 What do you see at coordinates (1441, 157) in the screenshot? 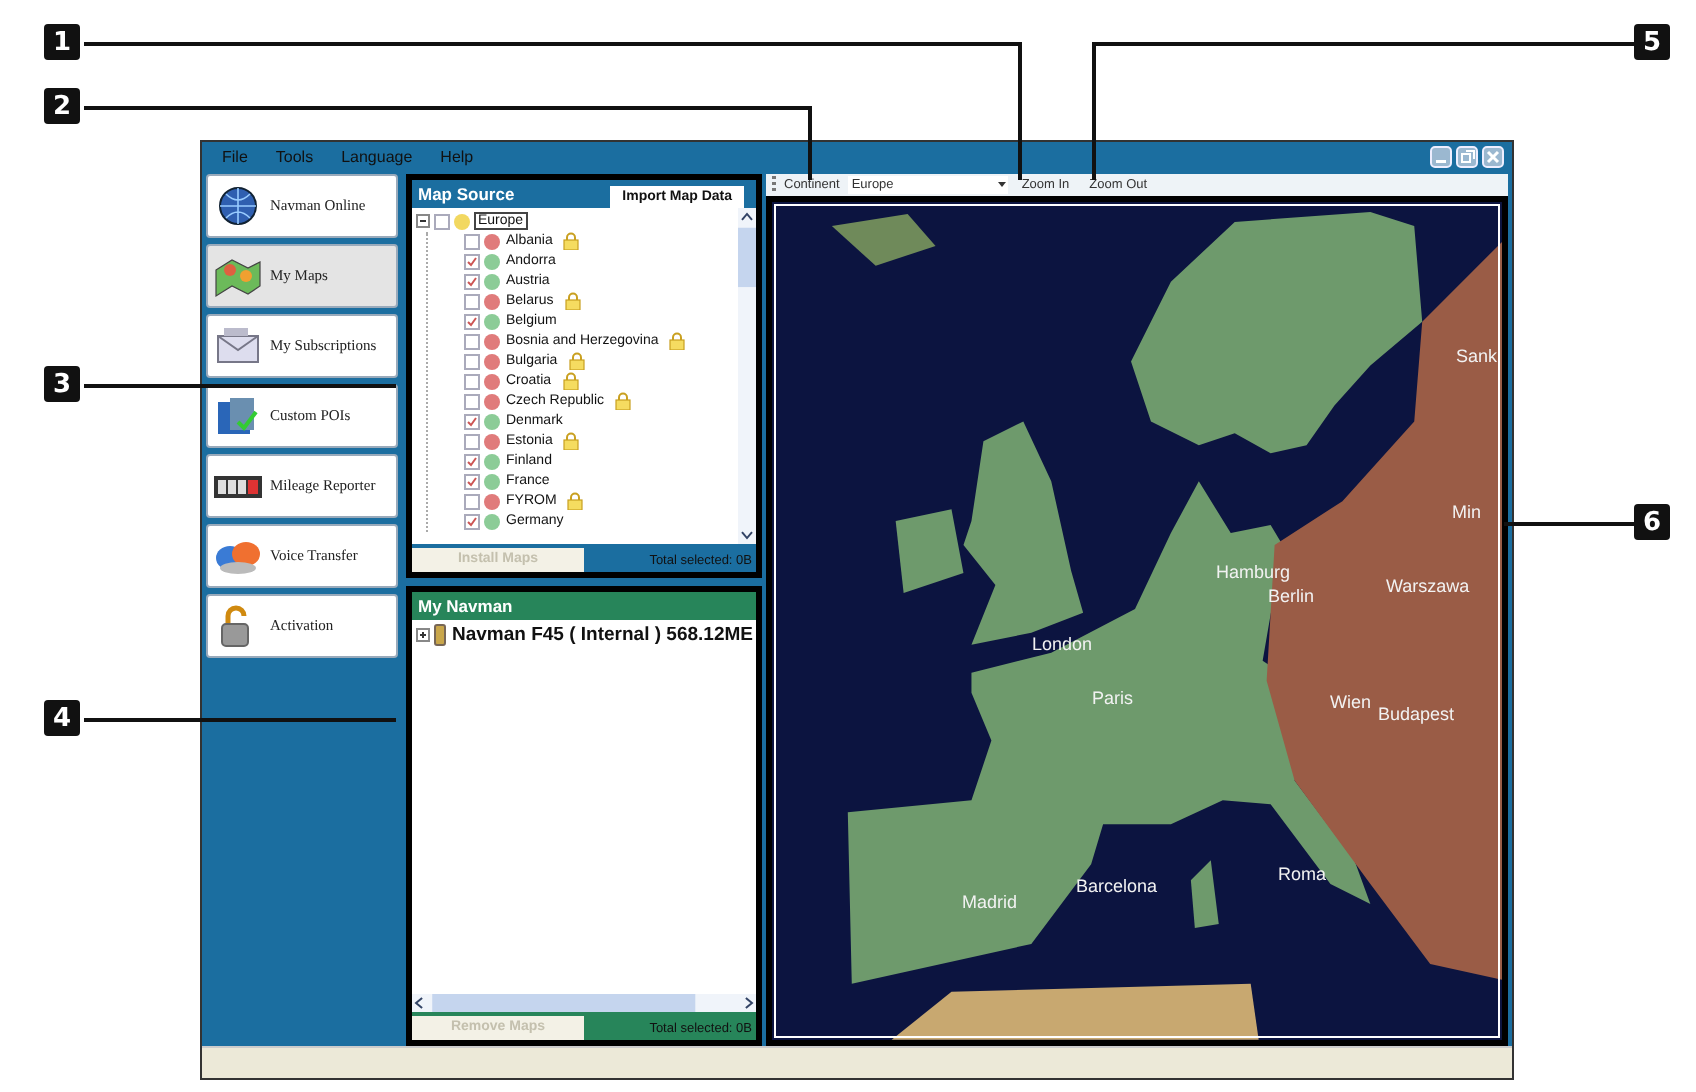
I see `minimize-icon` at bounding box center [1441, 157].